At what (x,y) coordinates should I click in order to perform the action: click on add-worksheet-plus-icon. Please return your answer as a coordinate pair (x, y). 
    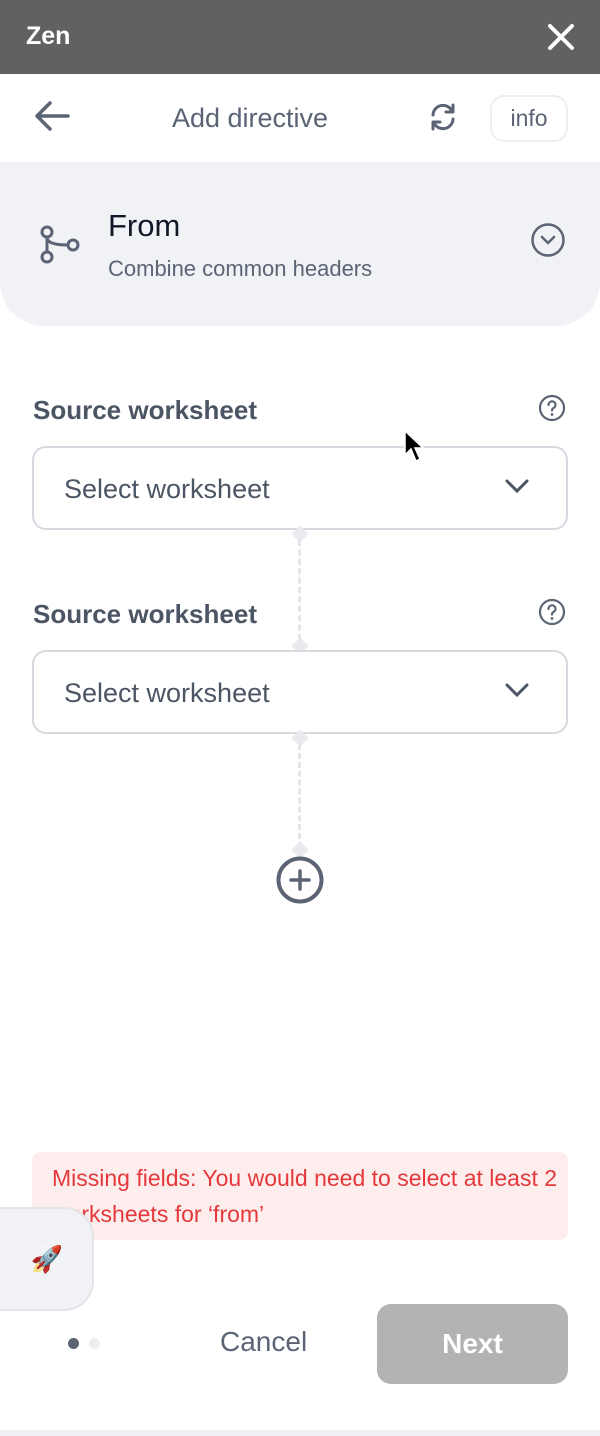
    Looking at the image, I should click on (300, 880).